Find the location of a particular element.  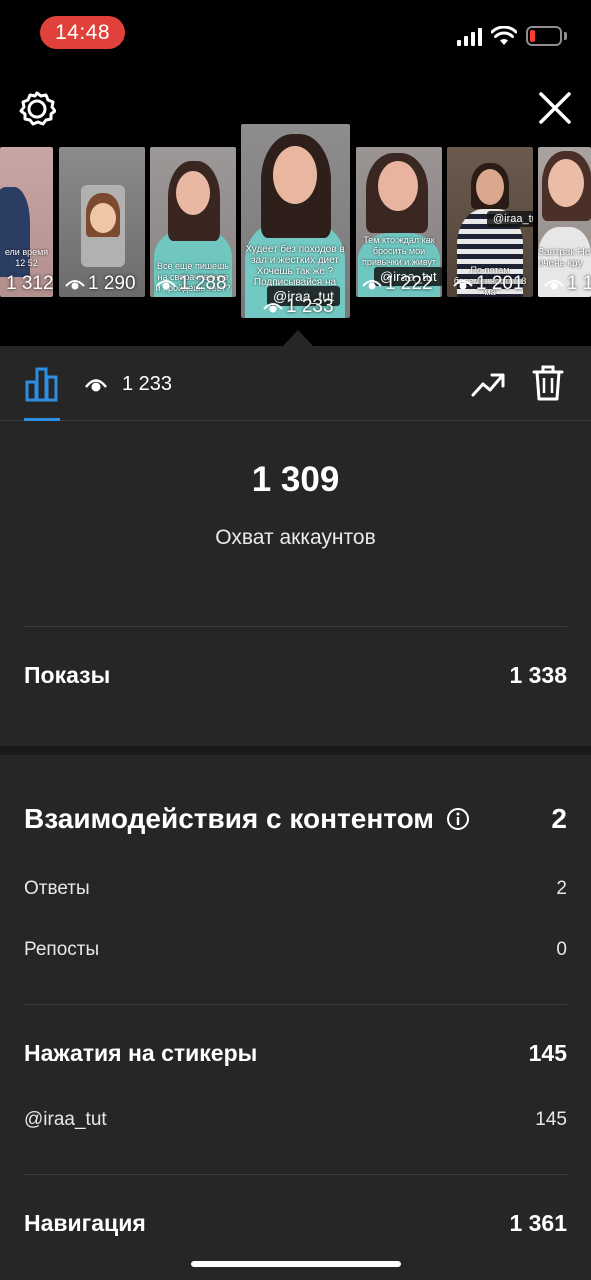

battery-icon is located at coordinates (544, 36).